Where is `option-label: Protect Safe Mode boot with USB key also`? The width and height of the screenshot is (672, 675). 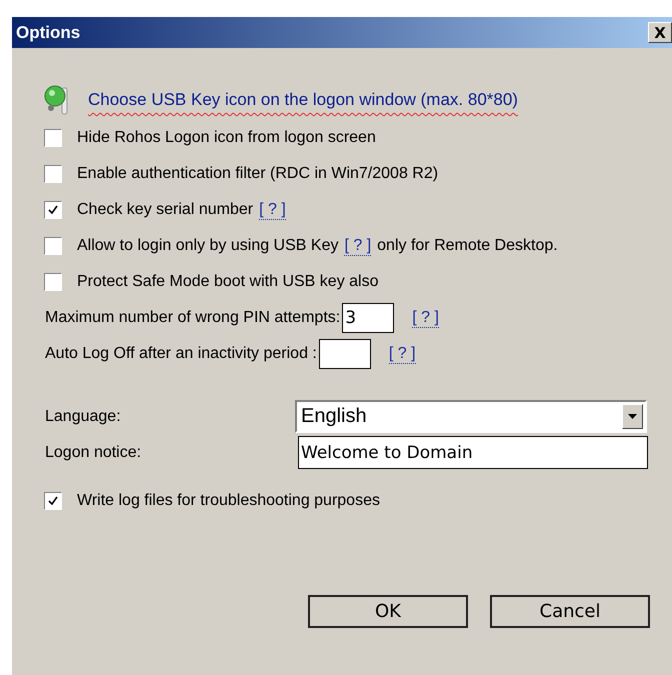 option-label: Protect Safe Mode boot with USB key also is located at coordinates (227, 282).